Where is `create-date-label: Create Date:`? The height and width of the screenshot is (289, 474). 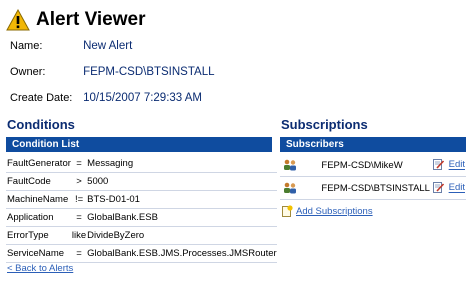
create-date-label: Create Date: is located at coordinates (41, 98).